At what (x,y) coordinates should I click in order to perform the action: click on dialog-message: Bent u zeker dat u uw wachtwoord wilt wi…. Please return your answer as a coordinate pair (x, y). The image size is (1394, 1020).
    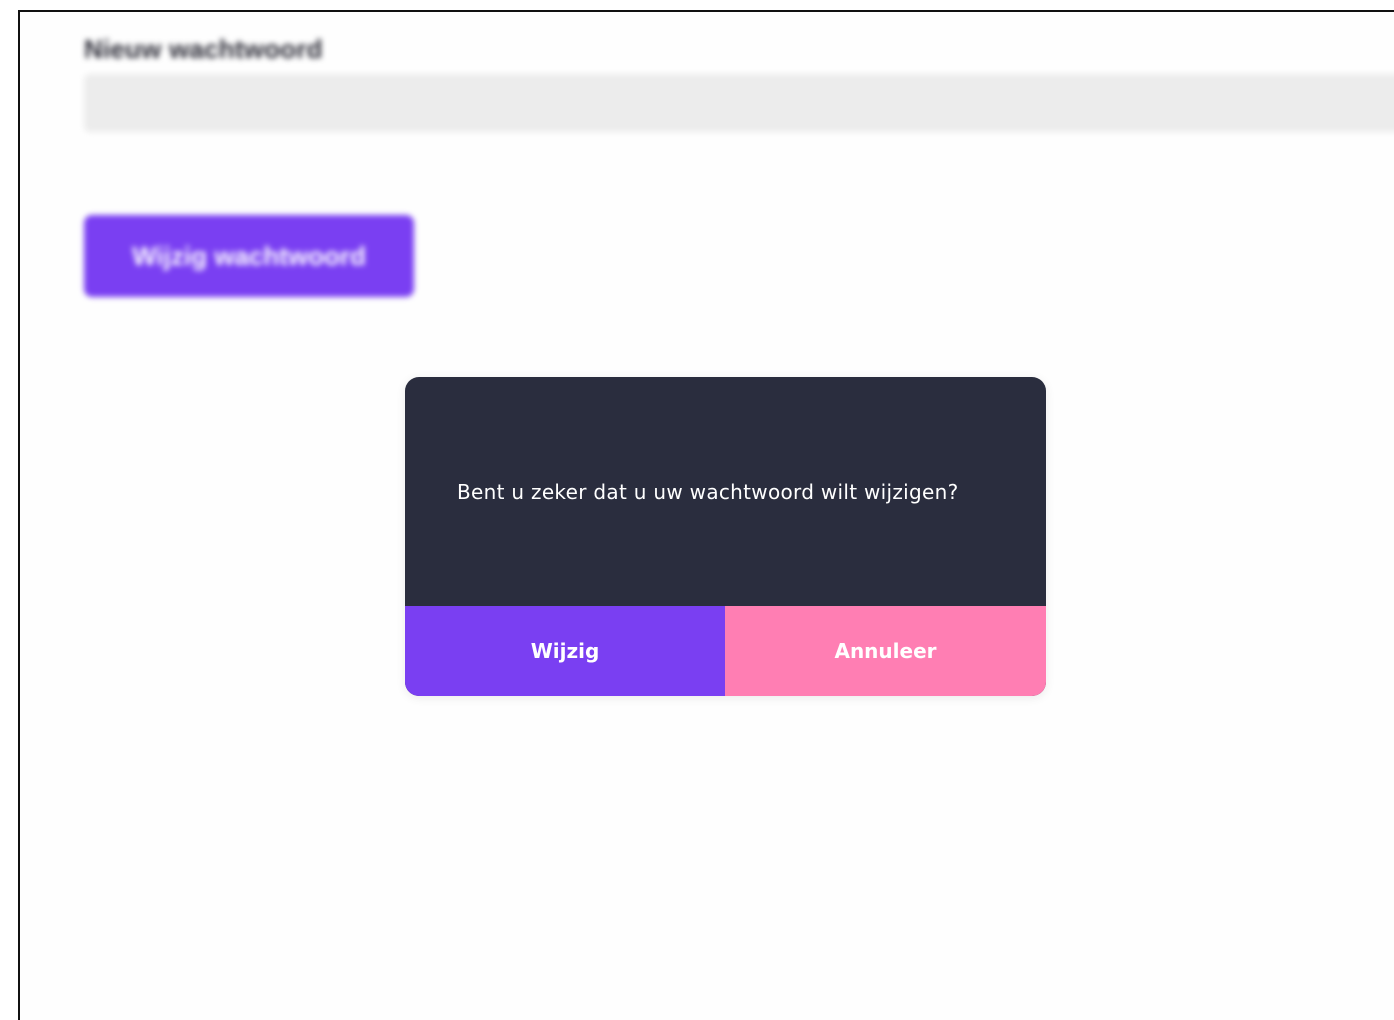
    Looking at the image, I should click on (708, 491).